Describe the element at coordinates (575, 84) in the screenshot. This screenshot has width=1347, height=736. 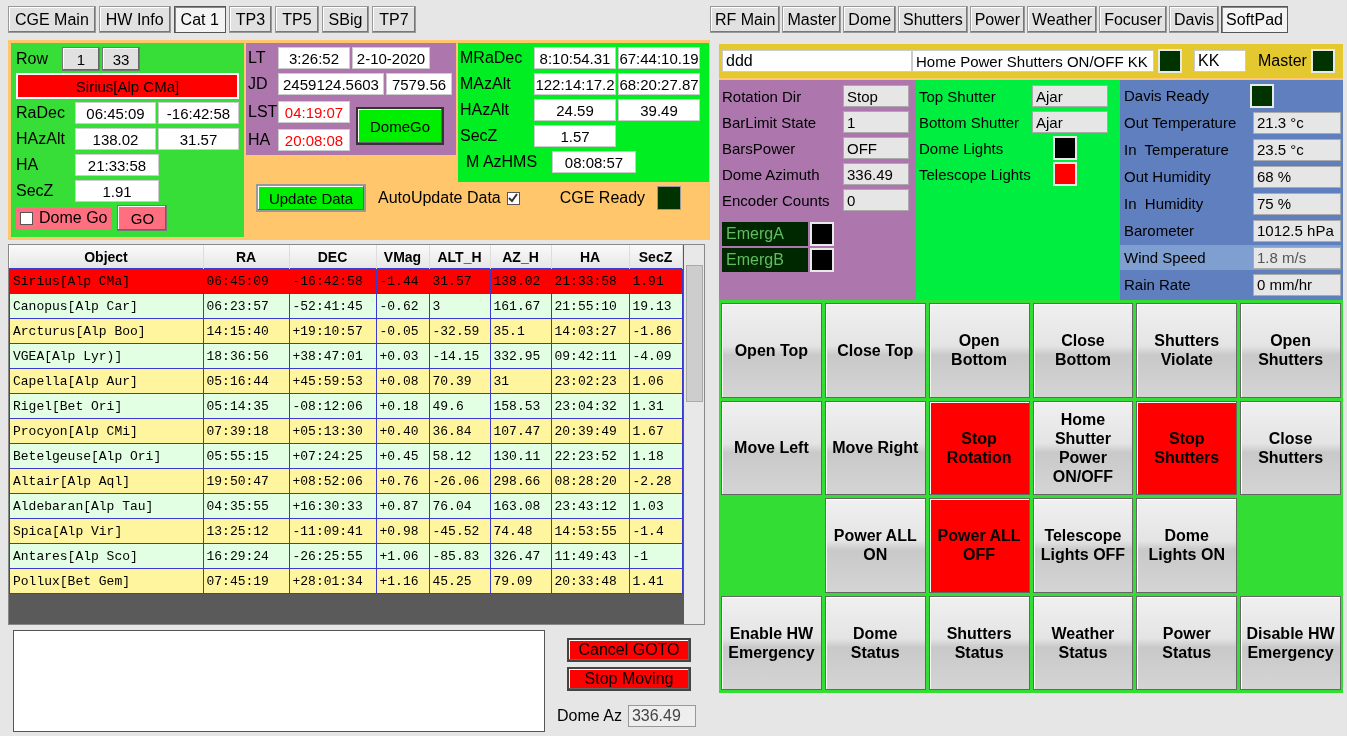
I see `value-field: 122:14:17.2` at that location.